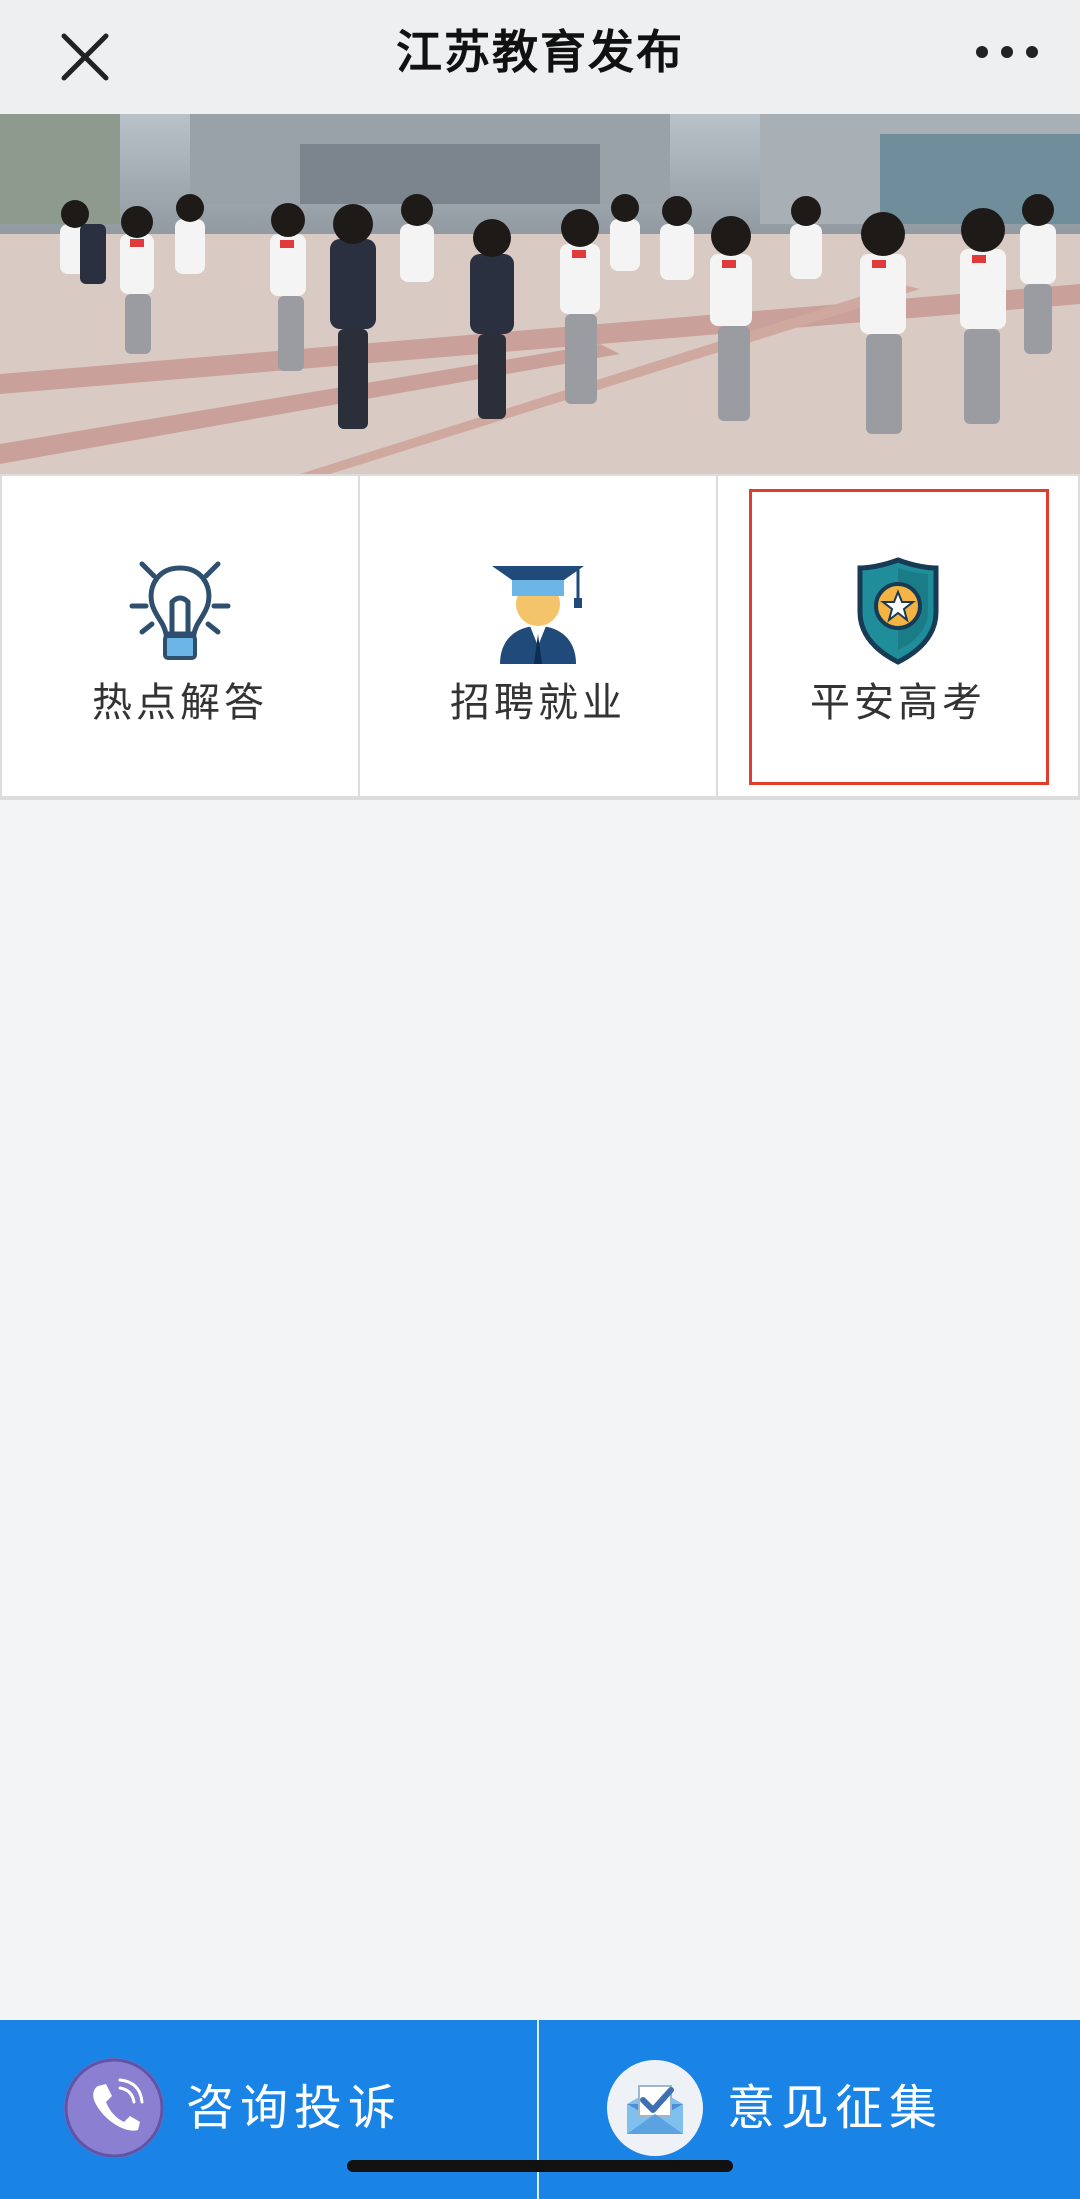 This screenshot has width=1080, height=2199. Describe the element at coordinates (540, 2166) in the screenshot. I see `home-indicator` at that location.